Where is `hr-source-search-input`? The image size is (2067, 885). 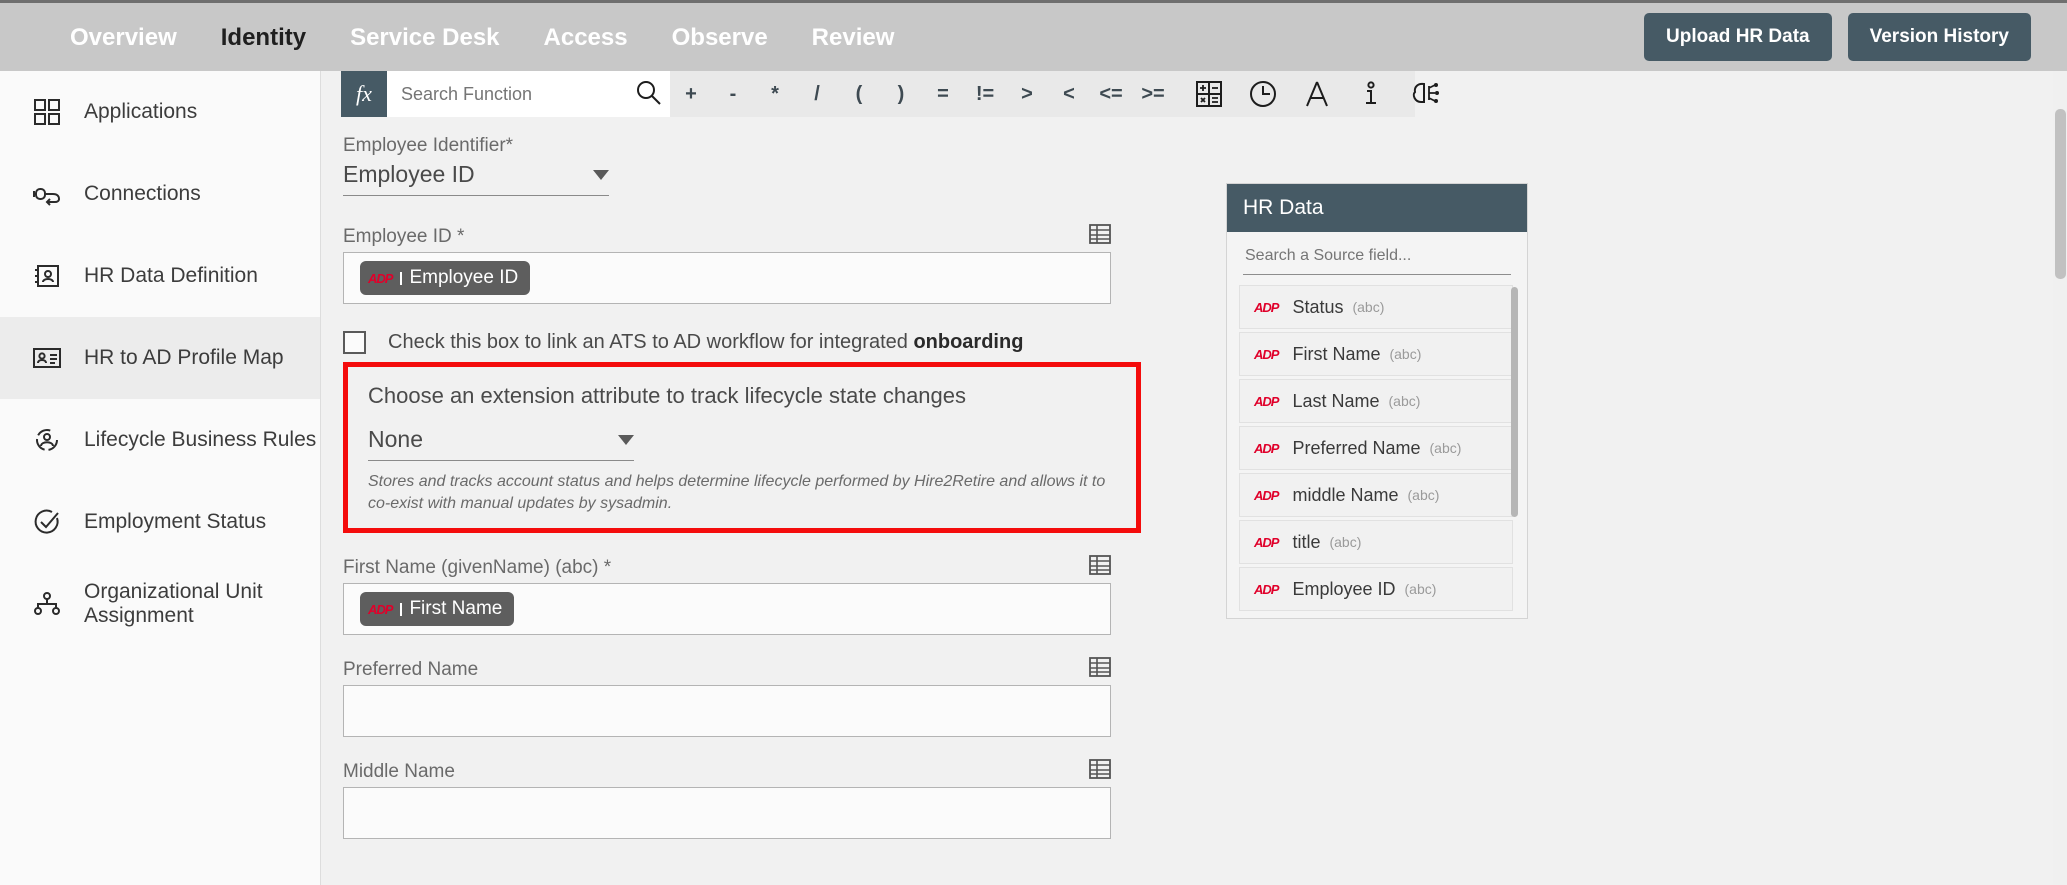 hr-source-search-input is located at coordinates (1377, 256).